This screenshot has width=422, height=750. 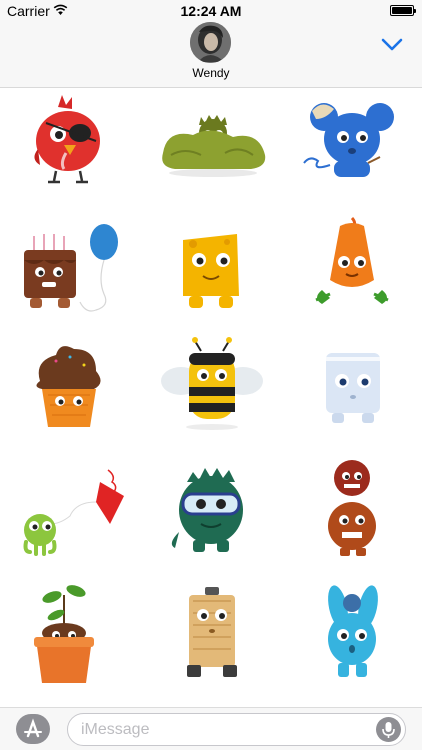 I want to click on message-input, so click(x=216, y=730).